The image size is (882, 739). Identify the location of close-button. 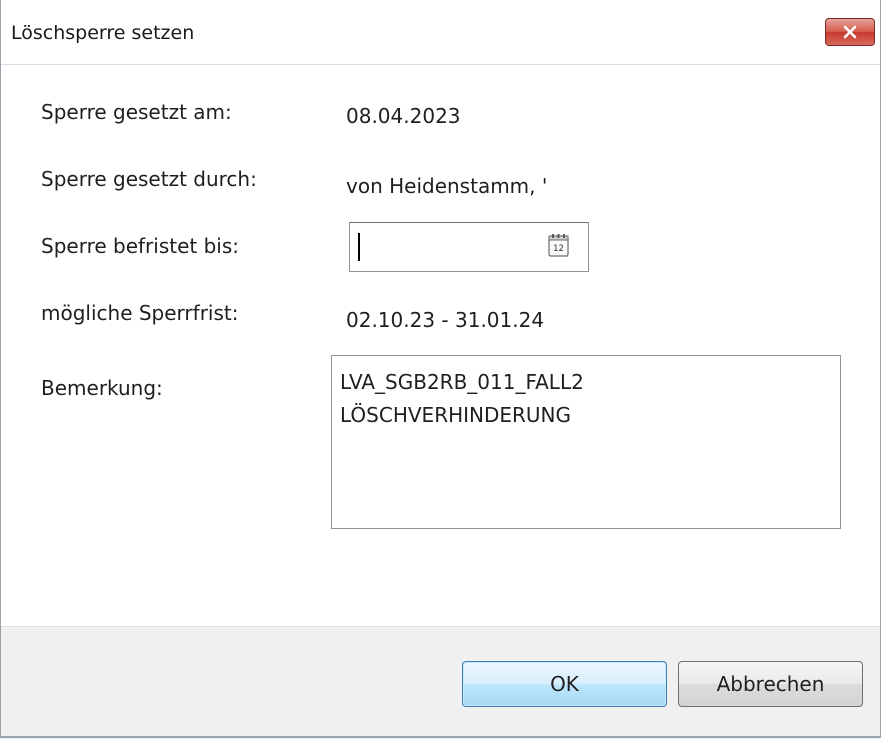
(850, 32).